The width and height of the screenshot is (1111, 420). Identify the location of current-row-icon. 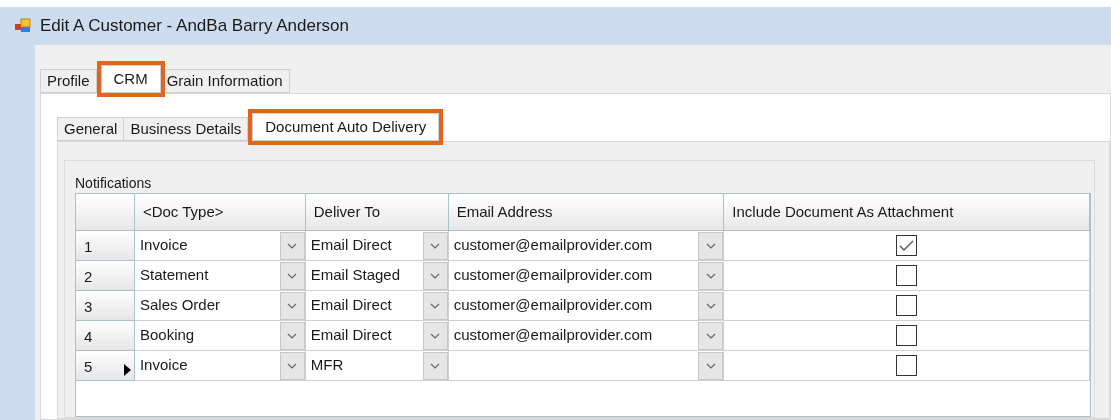
(127, 370).